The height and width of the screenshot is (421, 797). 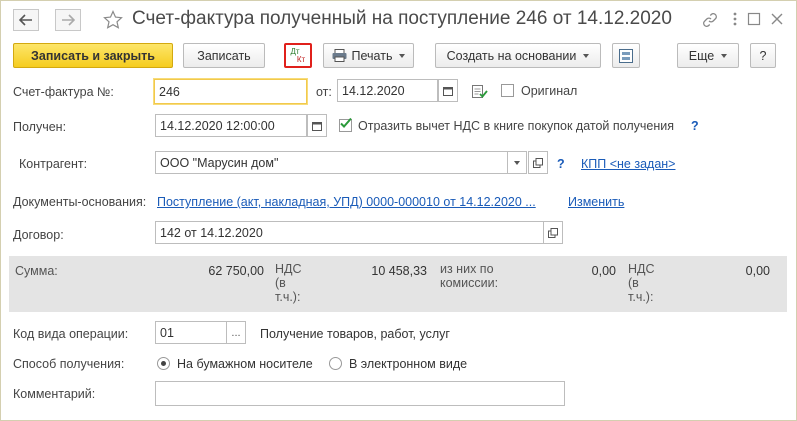 What do you see at coordinates (236, 271) in the screenshot?
I see `sum-value: 62 750,00` at bounding box center [236, 271].